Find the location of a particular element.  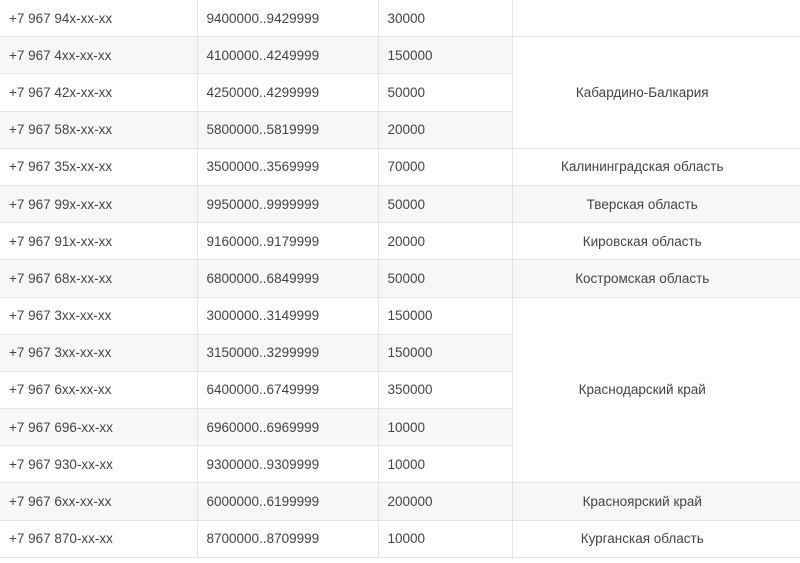

cell-range: 9300000..9309999 is located at coordinates (287, 464).